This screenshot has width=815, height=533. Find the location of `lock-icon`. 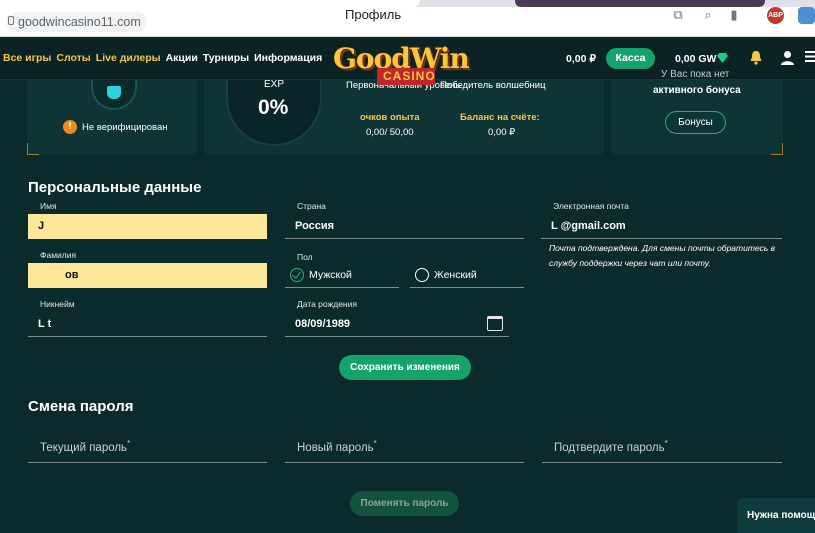

lock-icon is located at coordinates (11, 20).